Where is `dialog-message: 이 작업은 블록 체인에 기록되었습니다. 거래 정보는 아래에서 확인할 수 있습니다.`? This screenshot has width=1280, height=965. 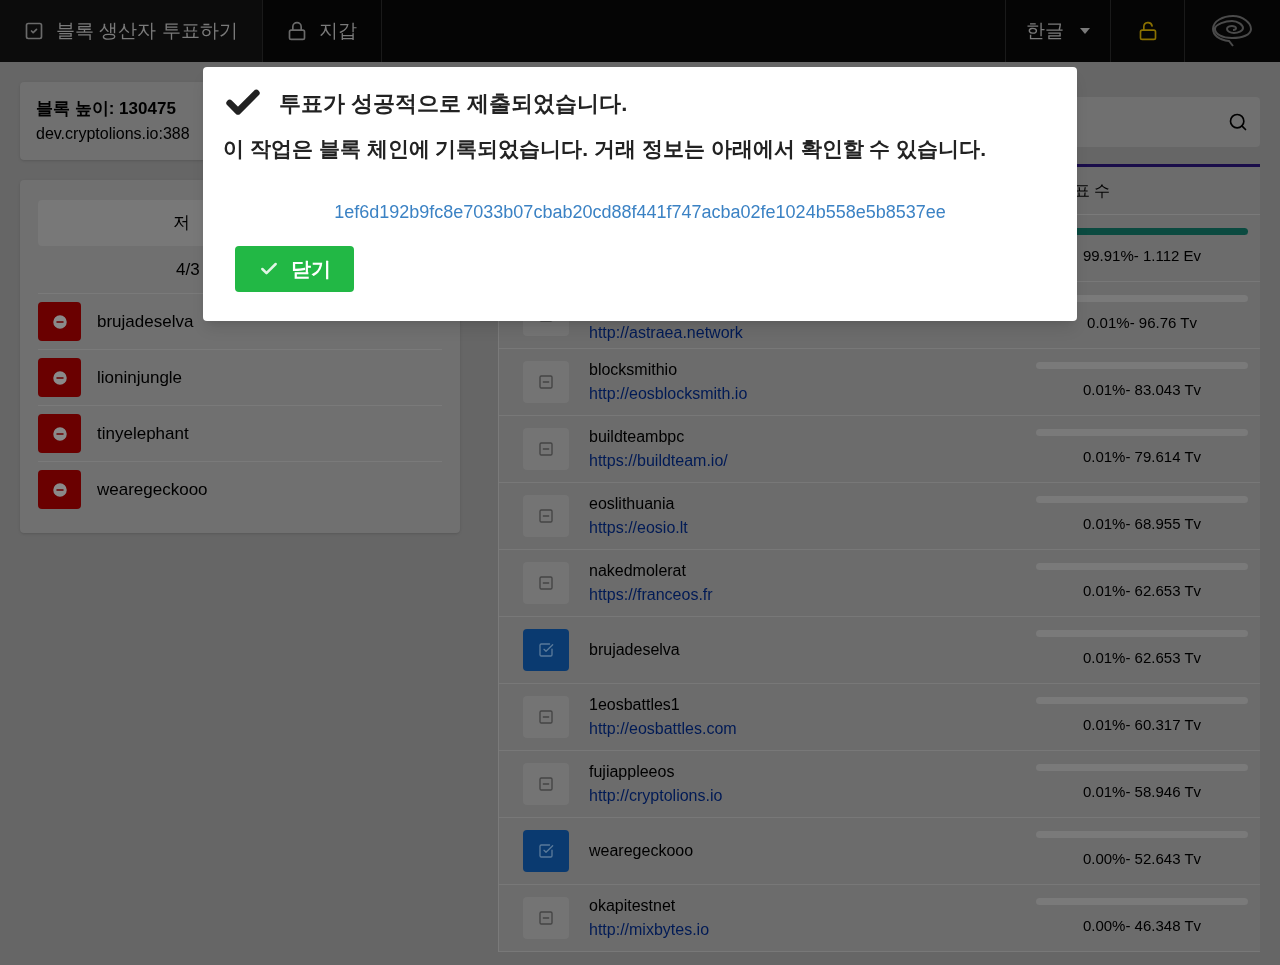
dialog-message: 이 작업은 블록 체인에 기록되었습니다. 거래 정보는 아래에서 확인할 수 있습니다. is located at coordinates (605, 149).